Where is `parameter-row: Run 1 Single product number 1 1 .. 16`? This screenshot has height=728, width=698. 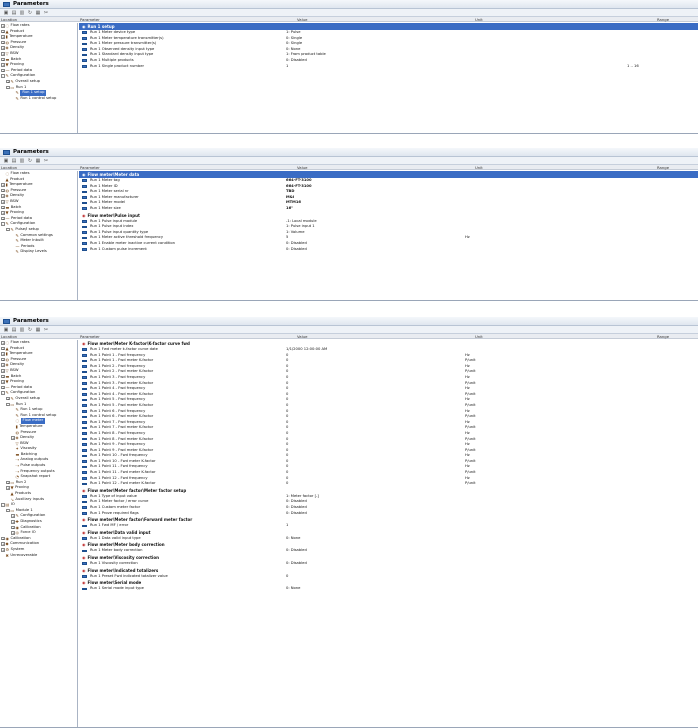 parameter-row: Run 1 Single product number 1 1 .. 16 is located at coordinates (388, 67).